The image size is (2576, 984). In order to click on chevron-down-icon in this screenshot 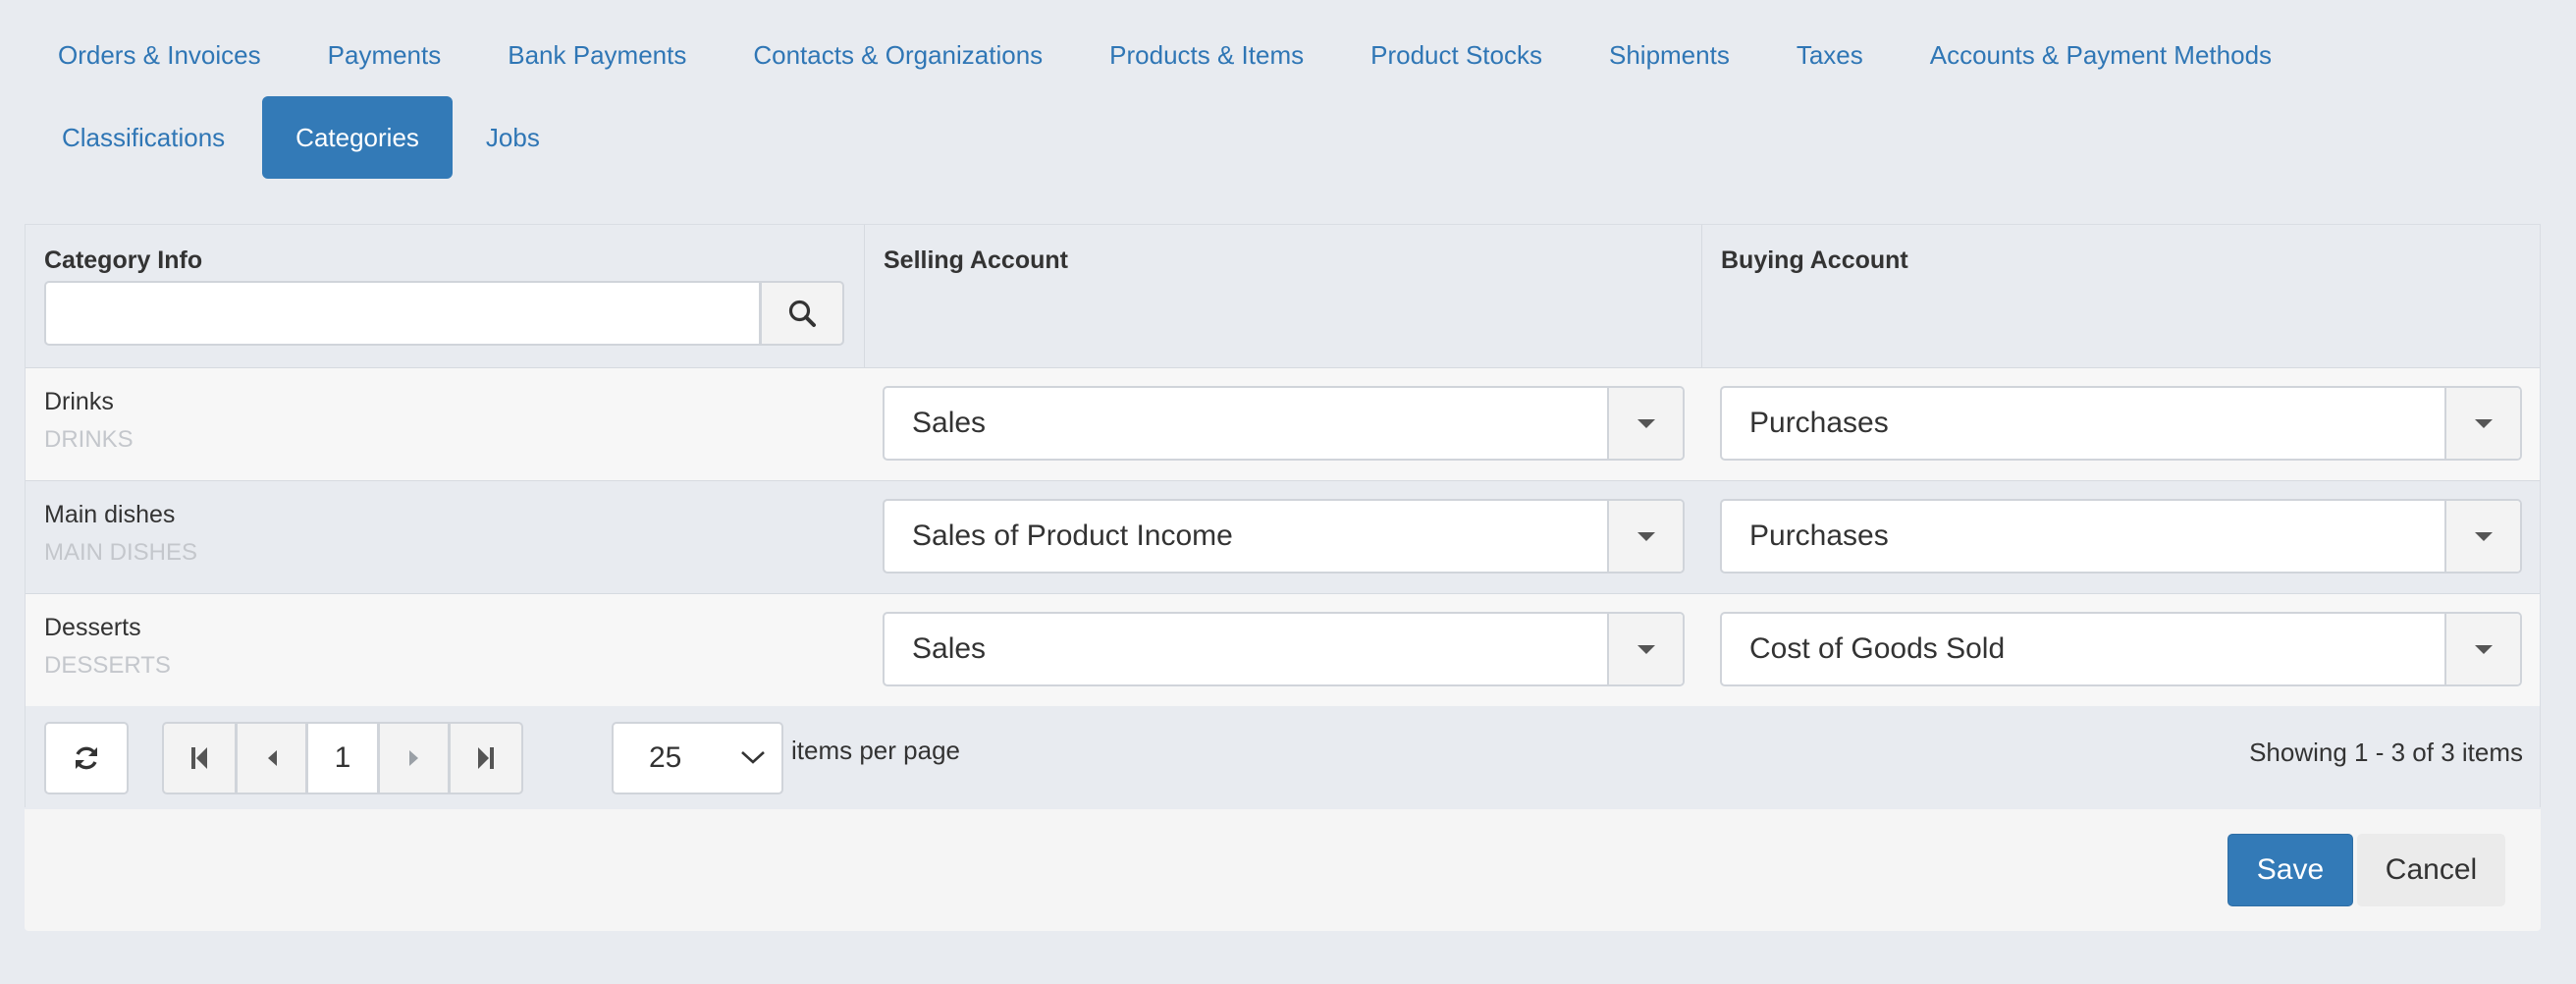, I will do `click(753, 757)`.